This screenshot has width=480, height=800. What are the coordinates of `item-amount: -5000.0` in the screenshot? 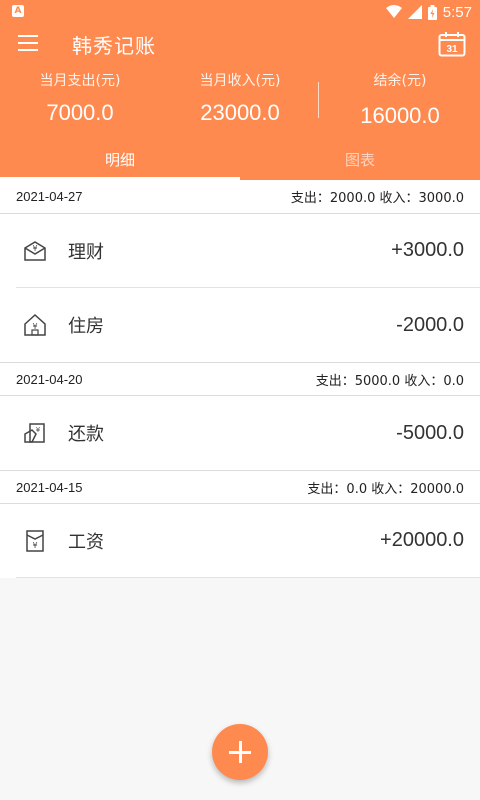 It's located at (430, 432).